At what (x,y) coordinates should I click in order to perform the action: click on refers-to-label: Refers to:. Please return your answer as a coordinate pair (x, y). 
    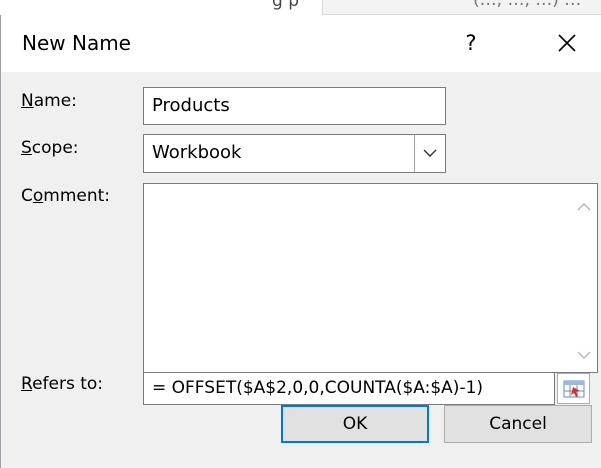
    Looking at the image, I should click on (62, 384).